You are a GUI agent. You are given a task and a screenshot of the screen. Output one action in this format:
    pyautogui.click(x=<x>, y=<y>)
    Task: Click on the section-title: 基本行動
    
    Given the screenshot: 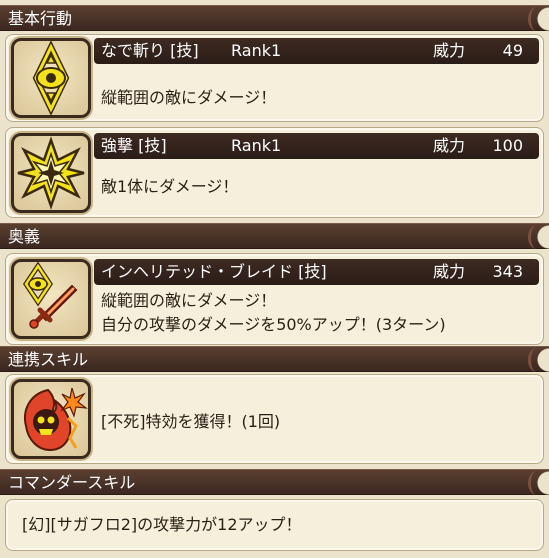 What is the action you would take?
    pyautogui.click(x=40, y=18)
    